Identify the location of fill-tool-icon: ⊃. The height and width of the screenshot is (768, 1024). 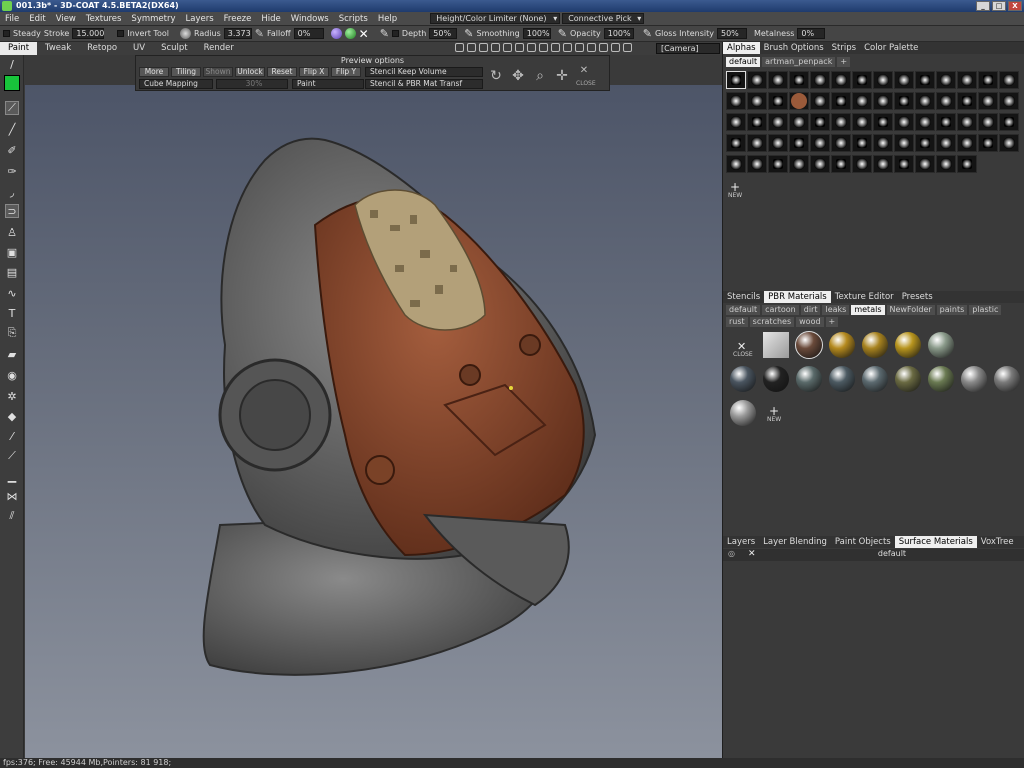
(12, 211).